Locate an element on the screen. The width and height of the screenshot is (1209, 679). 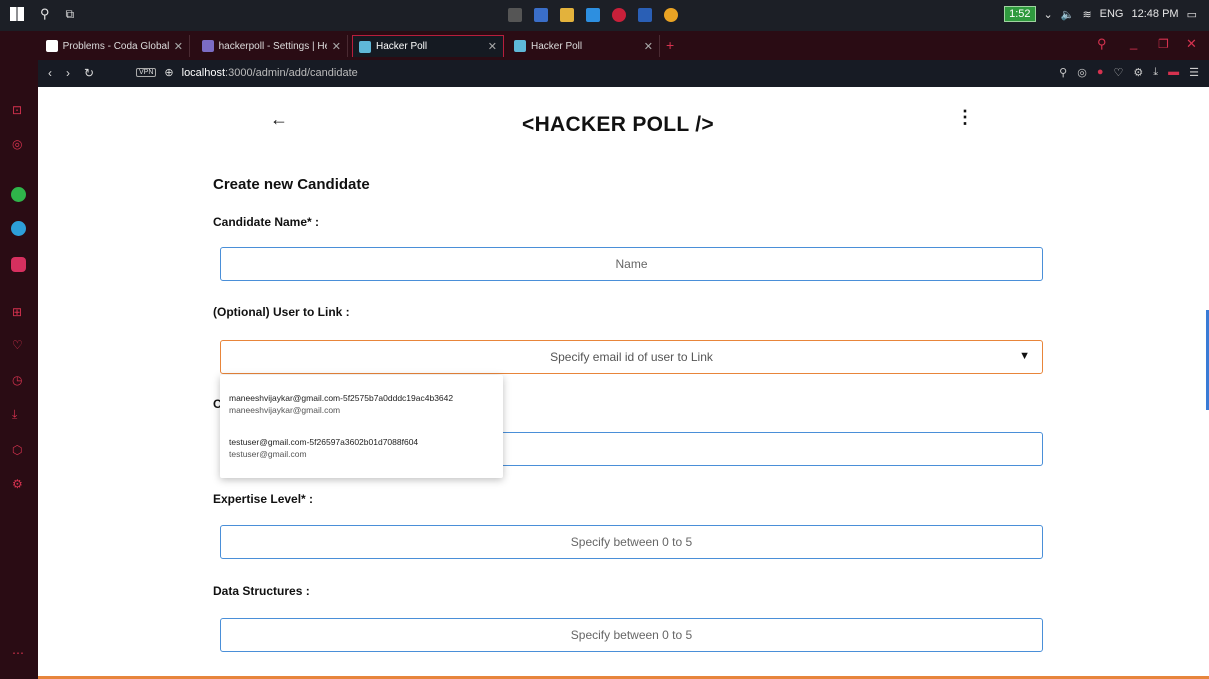
wifi-icon: ≋ is located at coordinates (1086, 14).